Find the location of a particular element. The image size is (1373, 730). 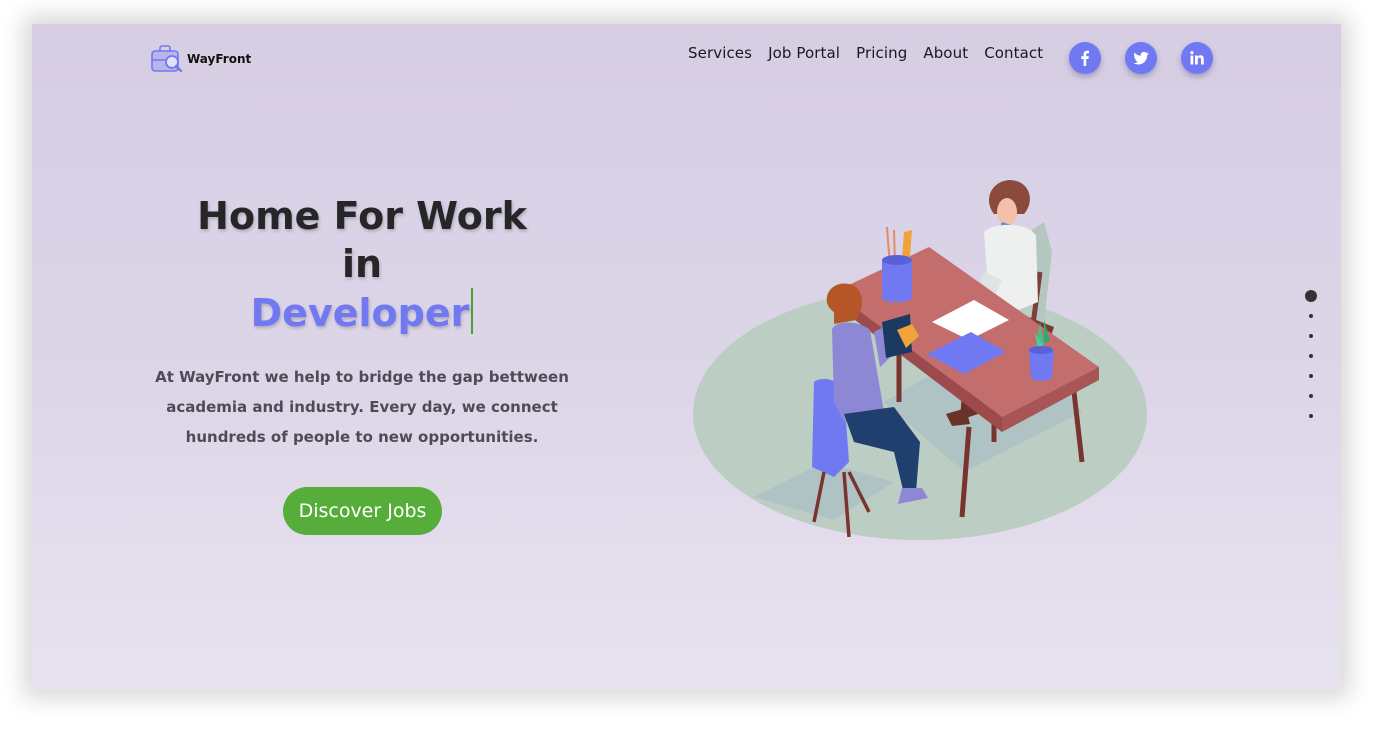

nav-link-services: Services is located at coordinates (720, 53).